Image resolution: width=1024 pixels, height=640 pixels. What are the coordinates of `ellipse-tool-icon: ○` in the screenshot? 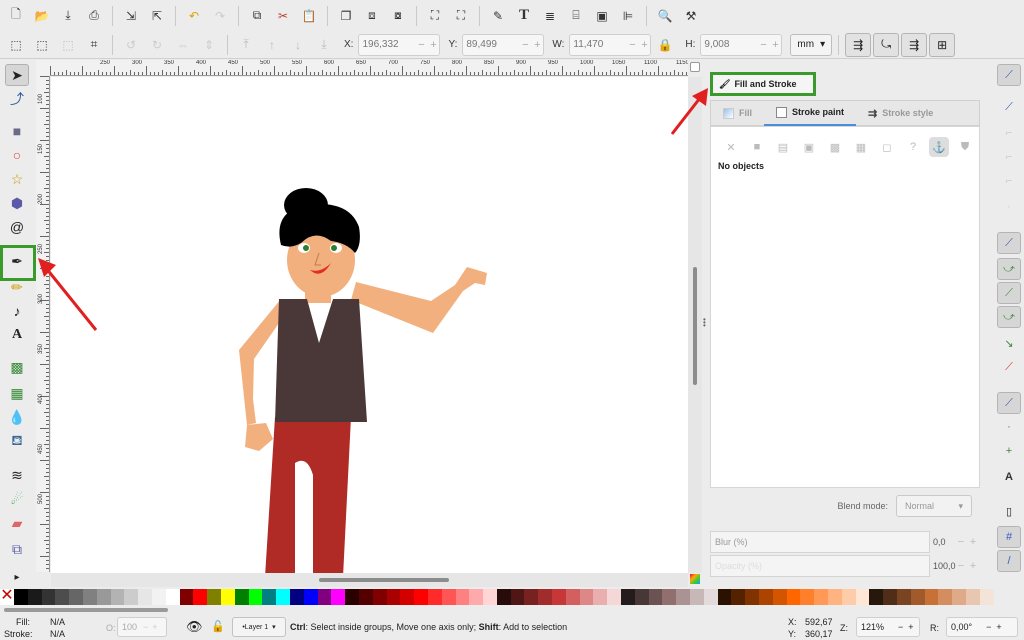 It's located at (17, 155).